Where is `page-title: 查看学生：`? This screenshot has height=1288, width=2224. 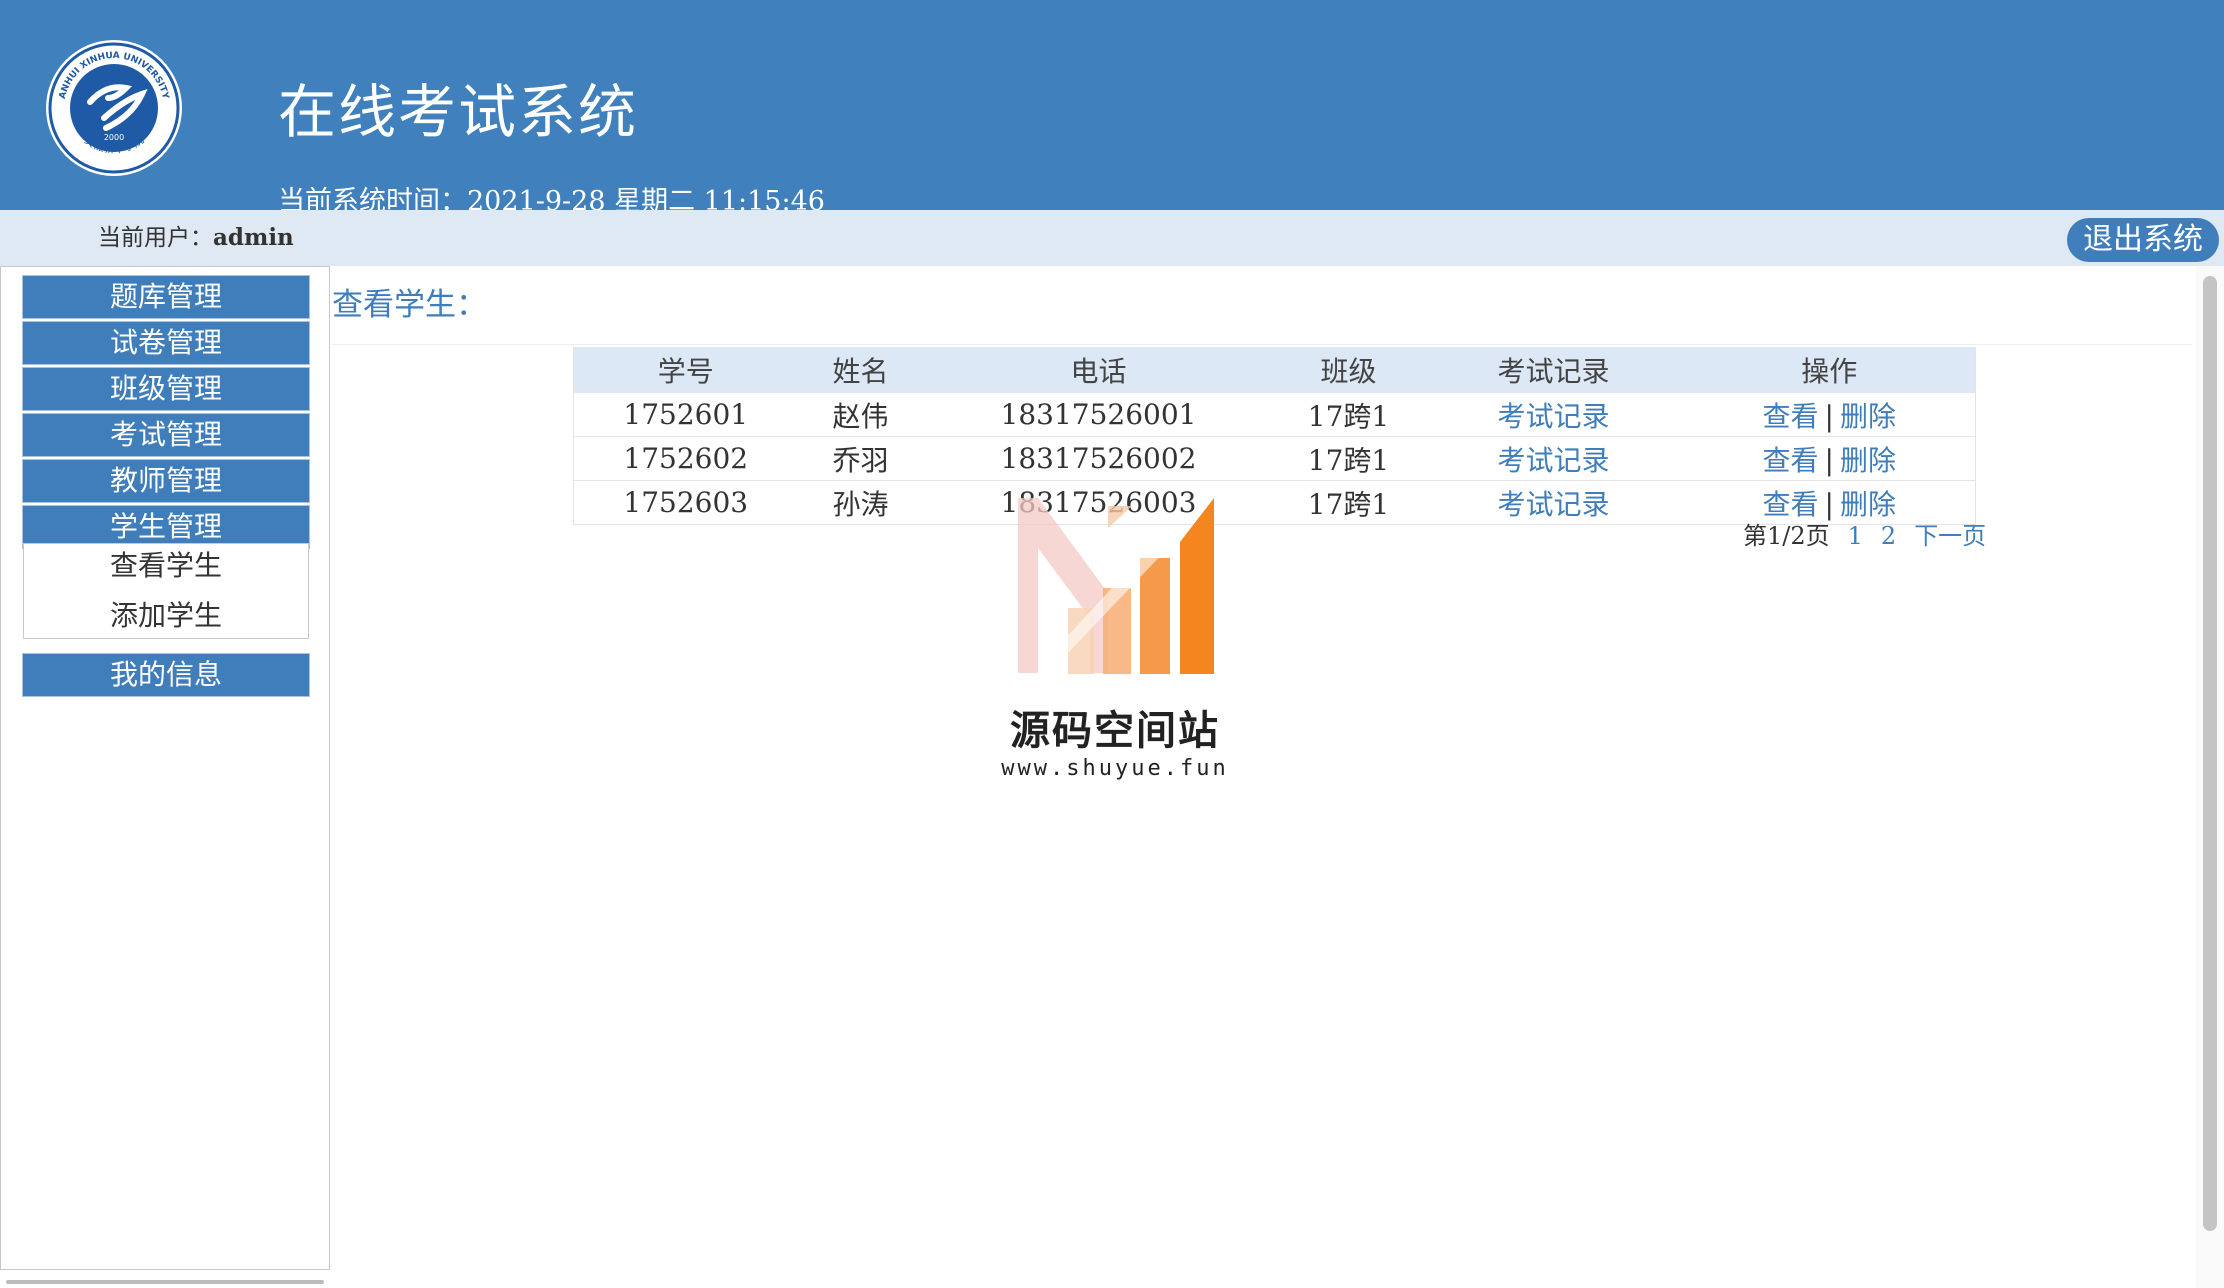
page-title: 查看学生： is located at coordinates (409, 305).